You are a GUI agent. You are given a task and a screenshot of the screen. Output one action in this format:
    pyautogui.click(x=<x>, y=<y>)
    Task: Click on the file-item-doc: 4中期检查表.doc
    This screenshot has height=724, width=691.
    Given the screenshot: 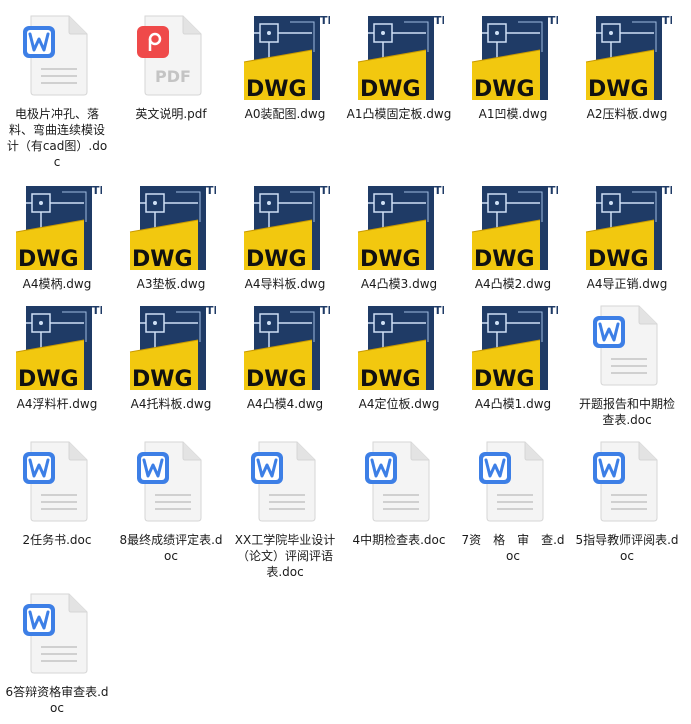 What is the action you would take?
    pyautogui.click(x=399, y=493)
    